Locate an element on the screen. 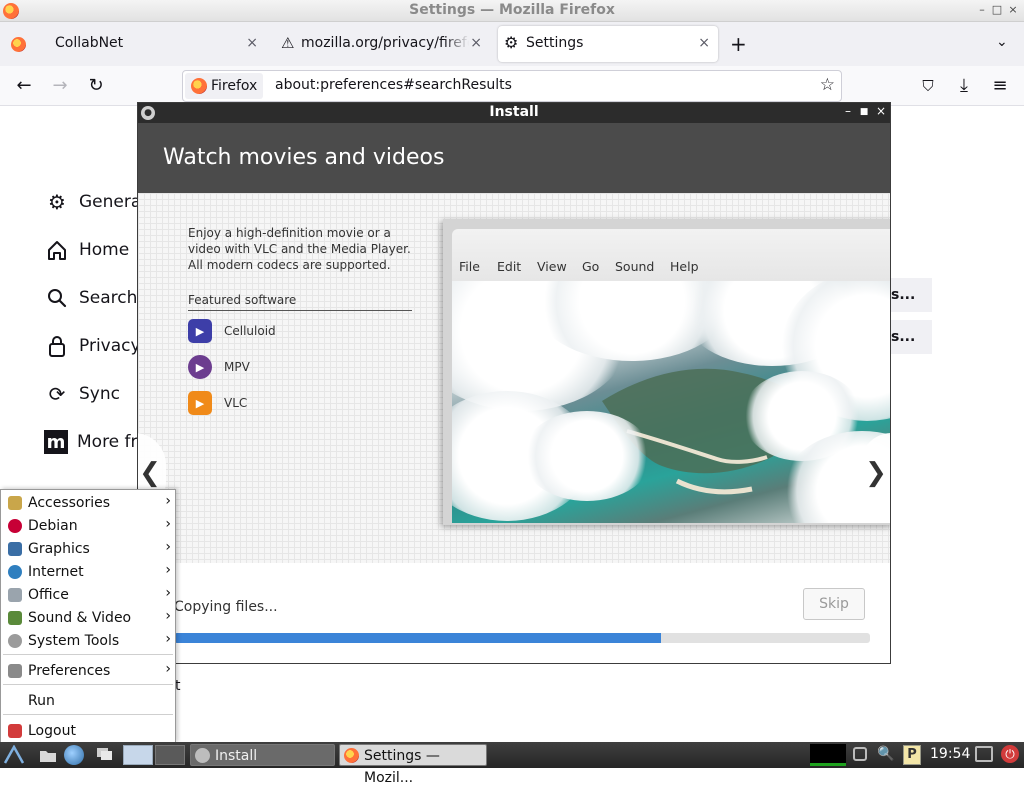 The image size is (1024, 789). software-name: Celluloid is located at coordinates (250, 331).